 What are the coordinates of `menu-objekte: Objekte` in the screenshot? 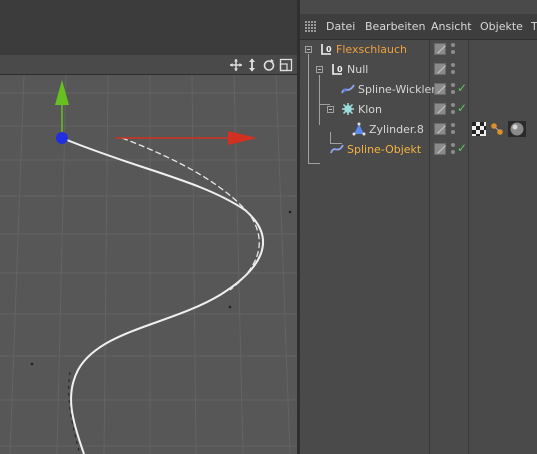 It's located at (501, 26).